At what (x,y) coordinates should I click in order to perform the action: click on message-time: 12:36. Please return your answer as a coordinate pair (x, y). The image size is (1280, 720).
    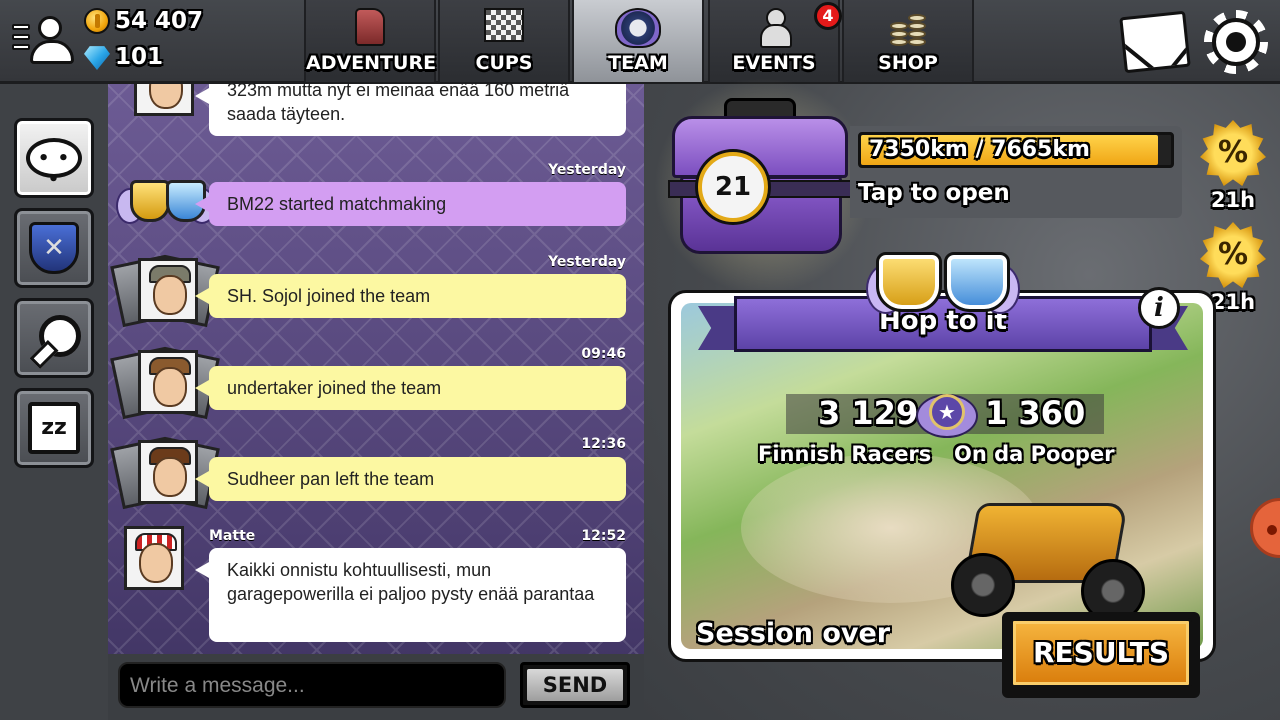
    Looking at the image, I should click on (603, 444).